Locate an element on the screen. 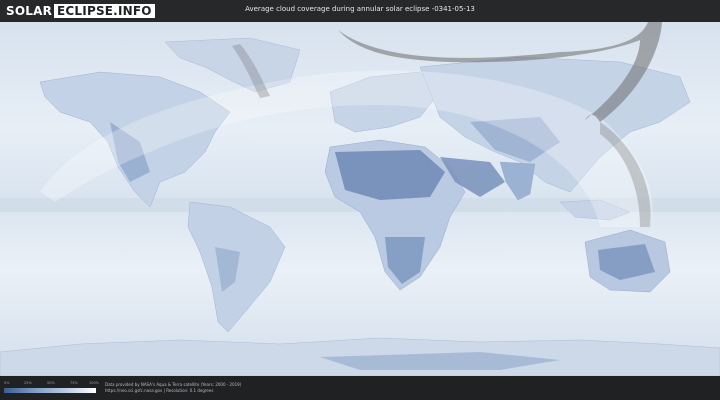  legend-tick-50: 50% is located at coordinates (51, 383).